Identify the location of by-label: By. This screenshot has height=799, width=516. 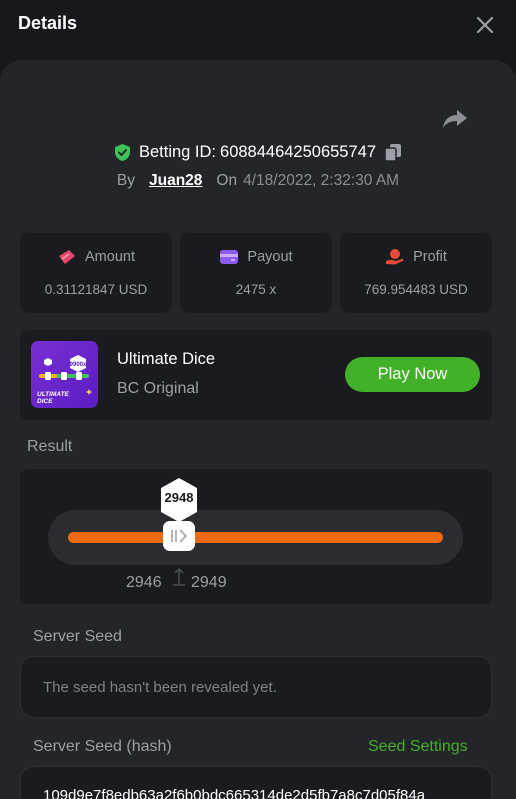
(125, 180).